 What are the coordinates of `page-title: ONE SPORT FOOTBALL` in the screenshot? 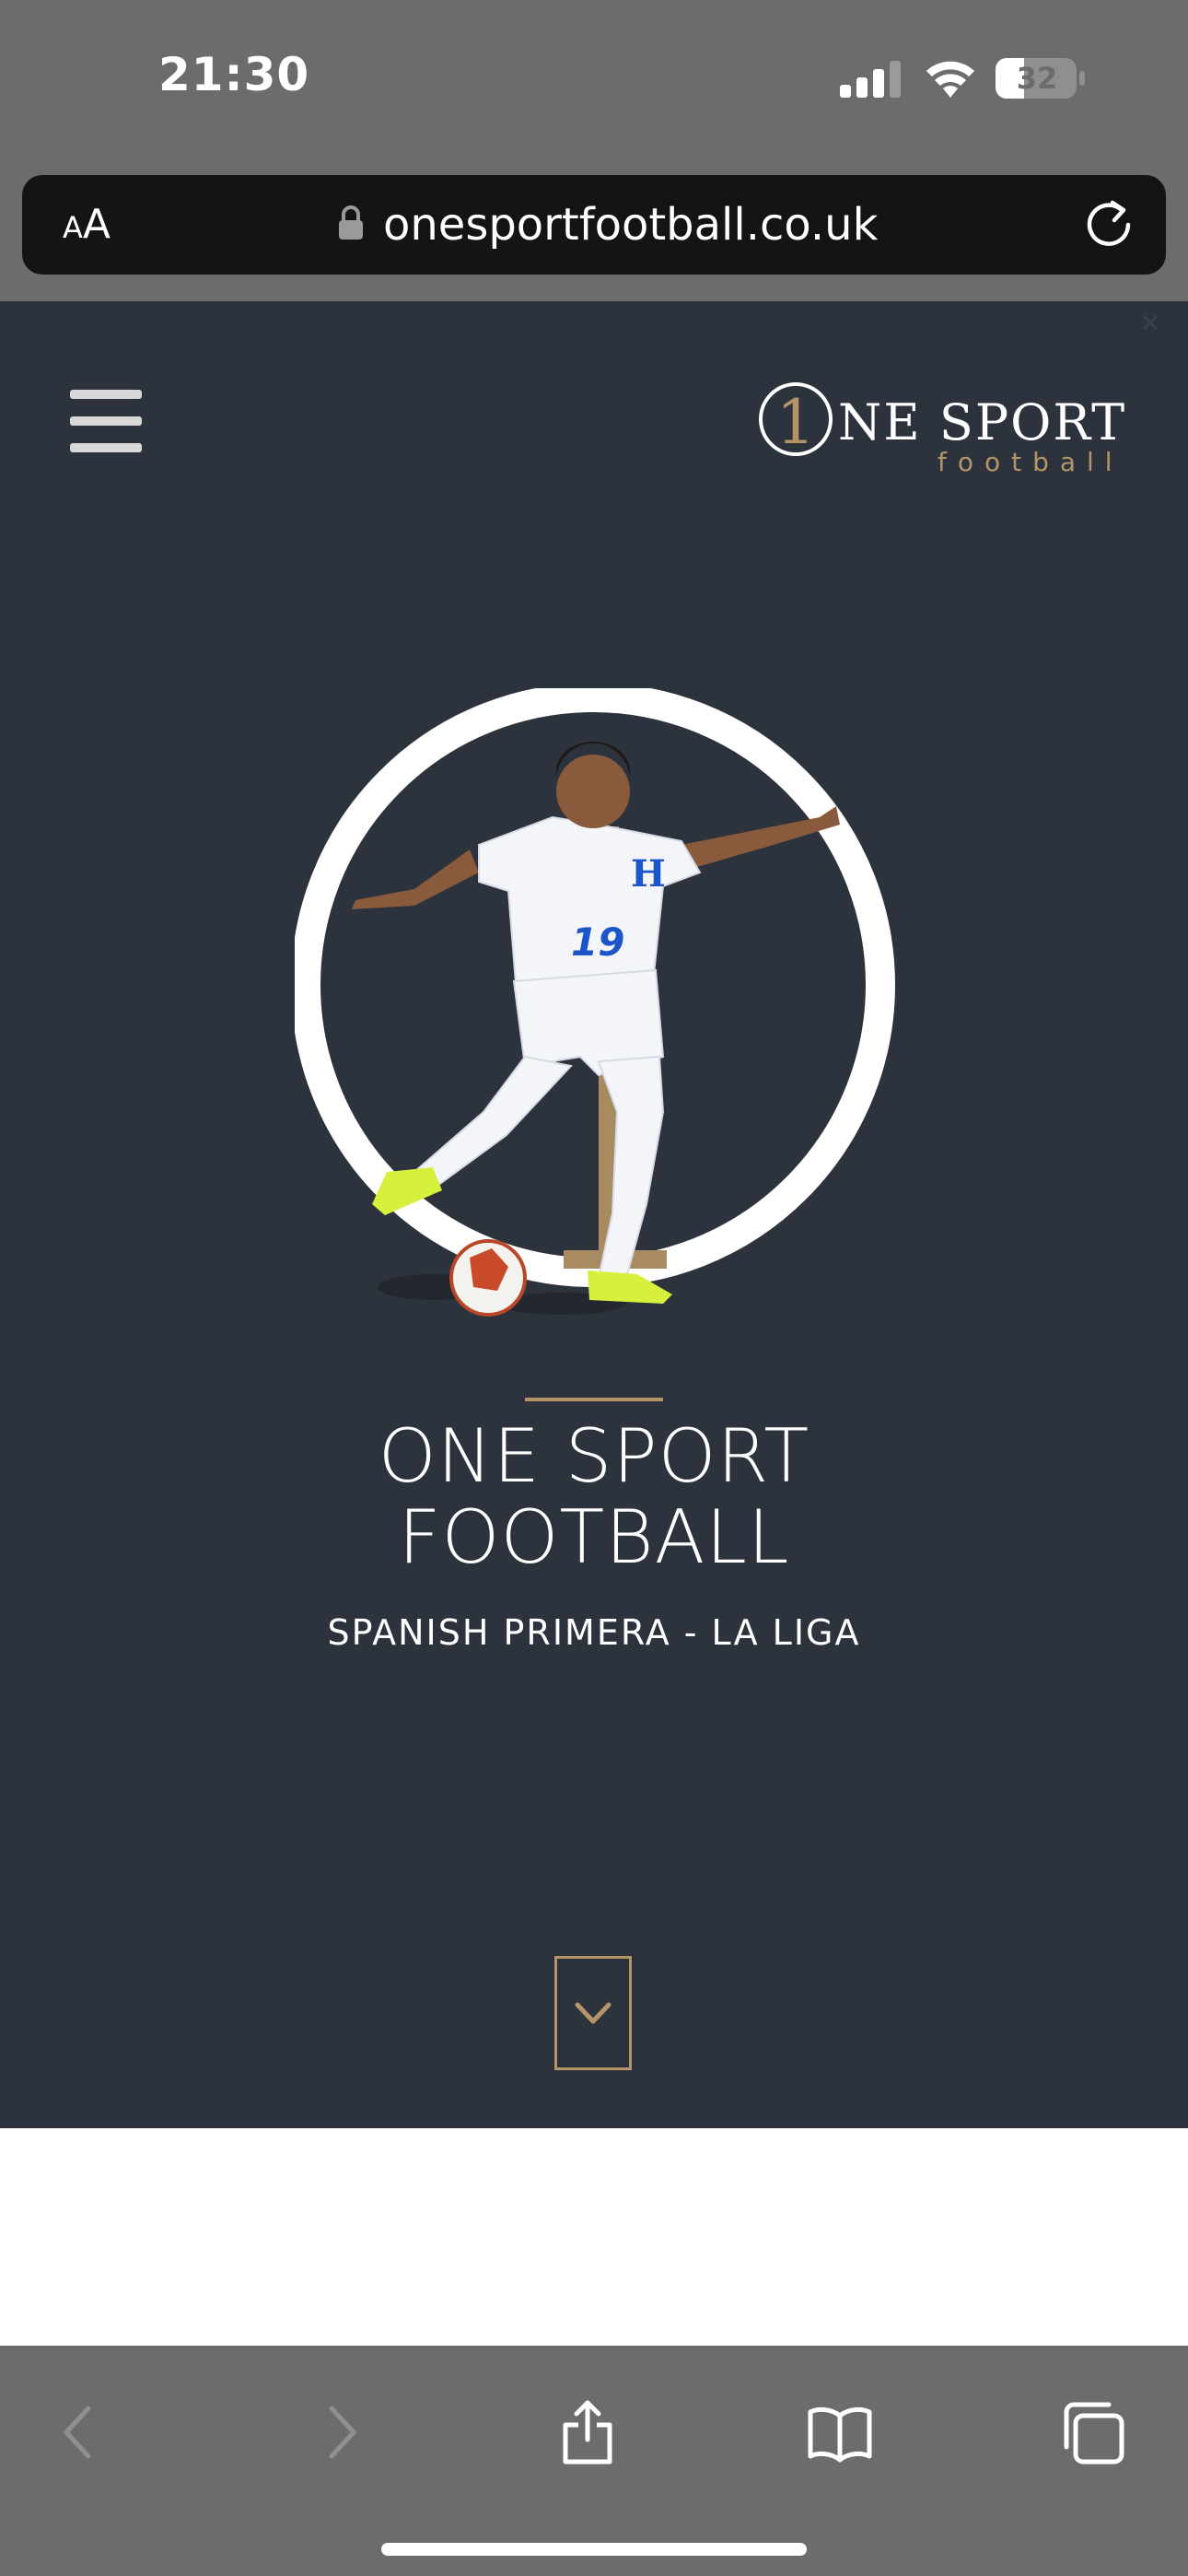 It's located at (594, 1497).